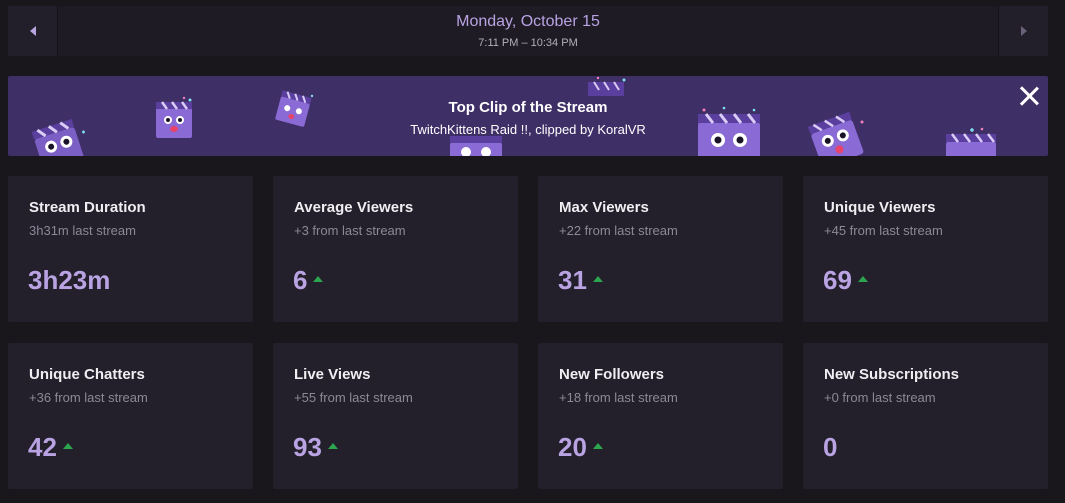  I want to click on stat-comparison: +45 from last stream, so click(883, 230).